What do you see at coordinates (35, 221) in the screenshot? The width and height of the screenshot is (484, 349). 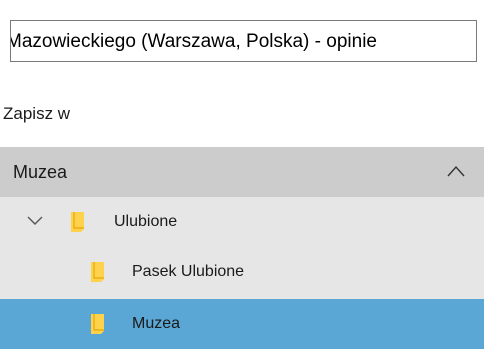 I see `chevron-down-icon` at bounding box center [35, 221].